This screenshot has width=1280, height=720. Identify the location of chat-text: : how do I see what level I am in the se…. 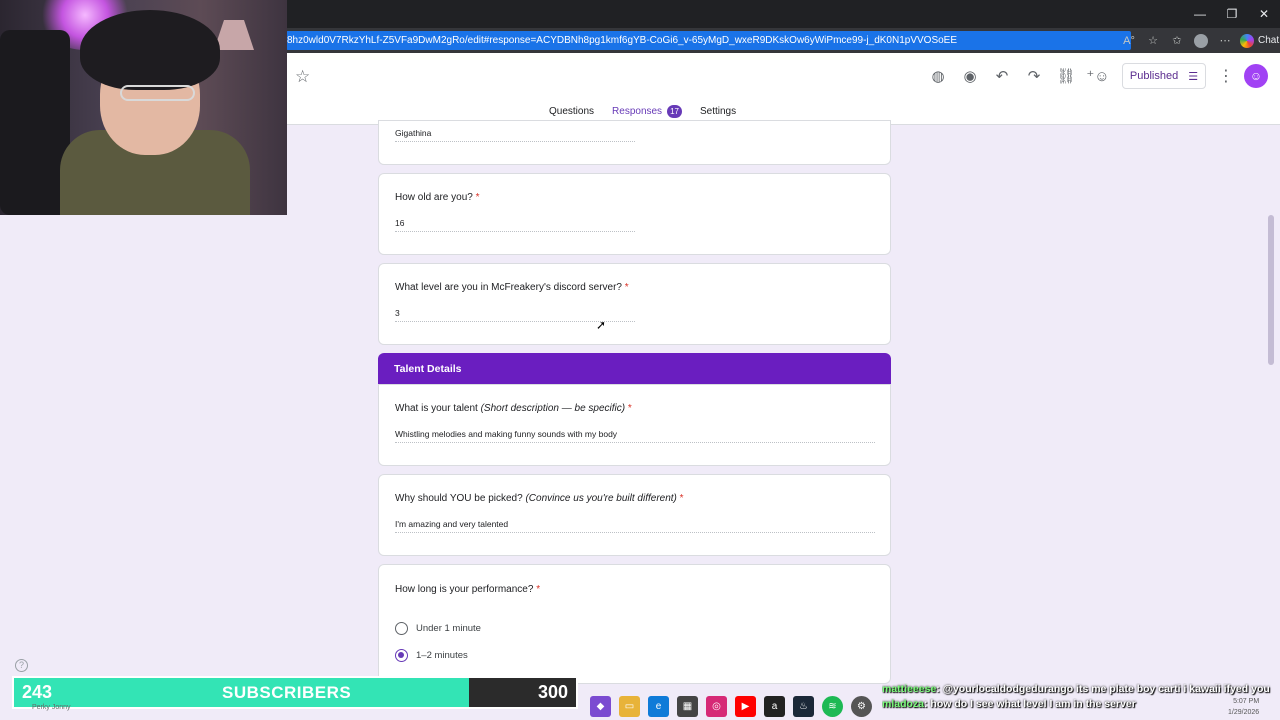
(1030, 704).